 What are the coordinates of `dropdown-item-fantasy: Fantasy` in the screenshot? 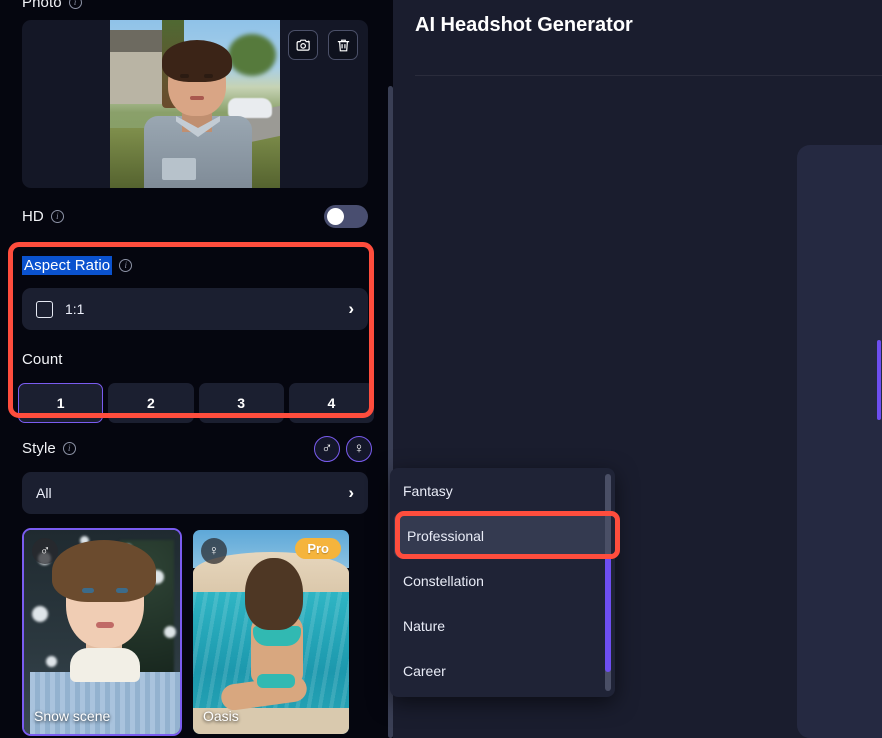 It's located at (502, 490).